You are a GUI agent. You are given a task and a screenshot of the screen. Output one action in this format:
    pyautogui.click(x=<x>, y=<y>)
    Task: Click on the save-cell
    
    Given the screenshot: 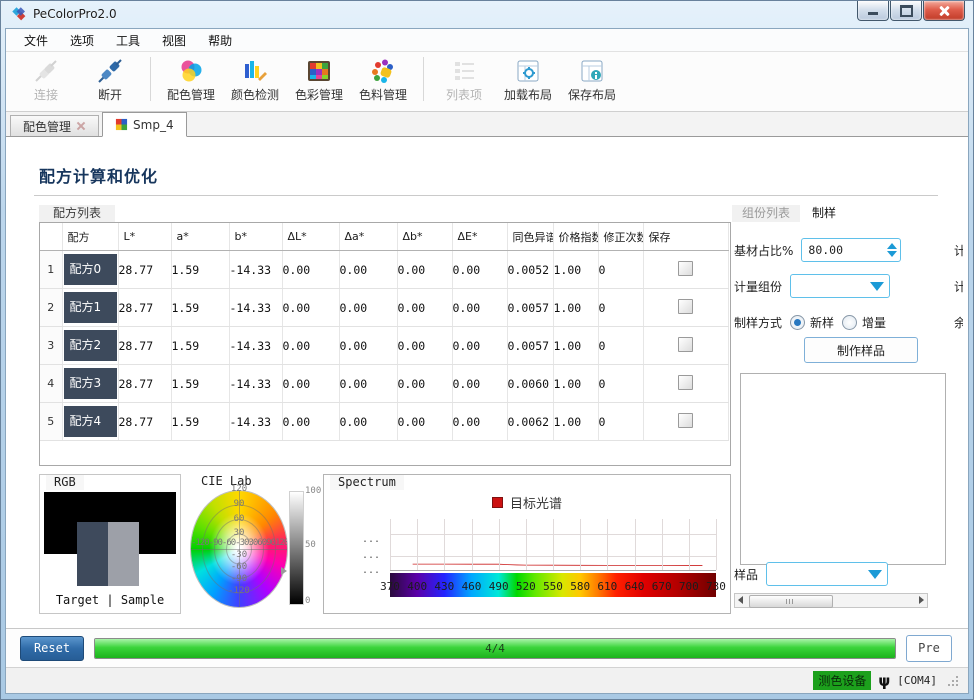 What is the action you would take?
    pyautogui.click(x=686, y=383)
    